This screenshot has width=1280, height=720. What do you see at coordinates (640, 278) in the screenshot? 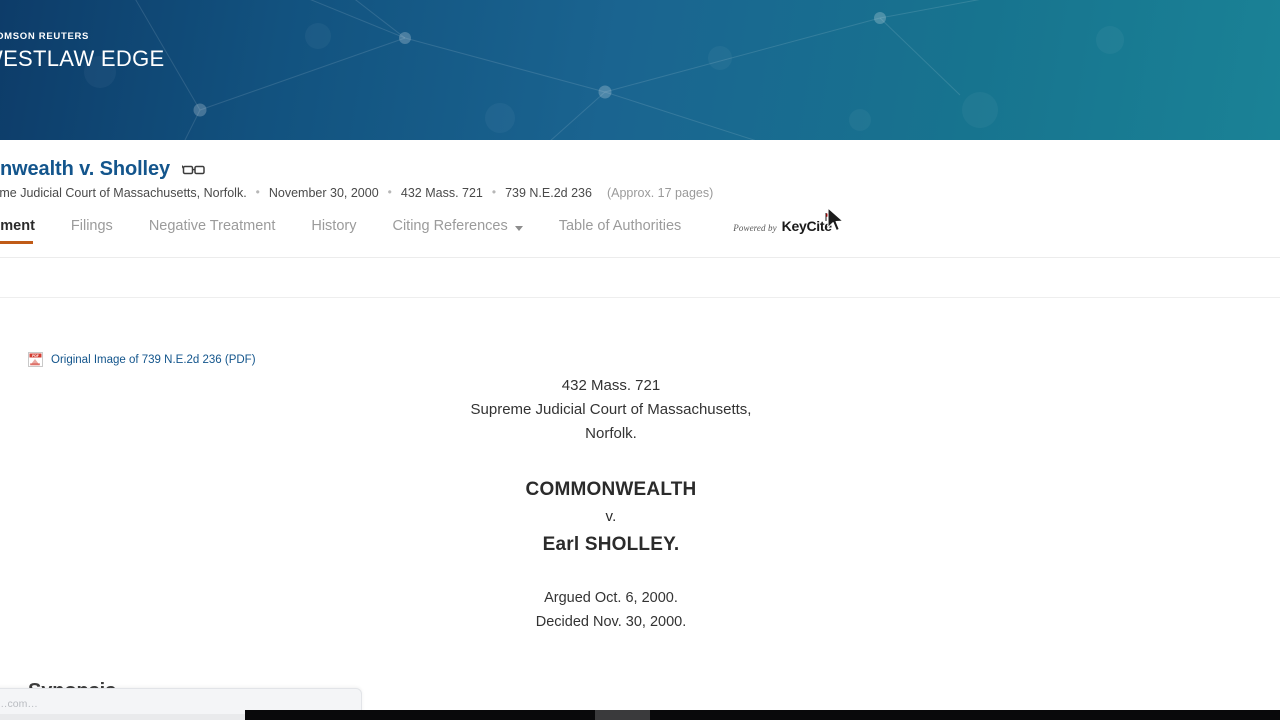
I see `document-toolbar-strip` at bounding box center [640, 278].